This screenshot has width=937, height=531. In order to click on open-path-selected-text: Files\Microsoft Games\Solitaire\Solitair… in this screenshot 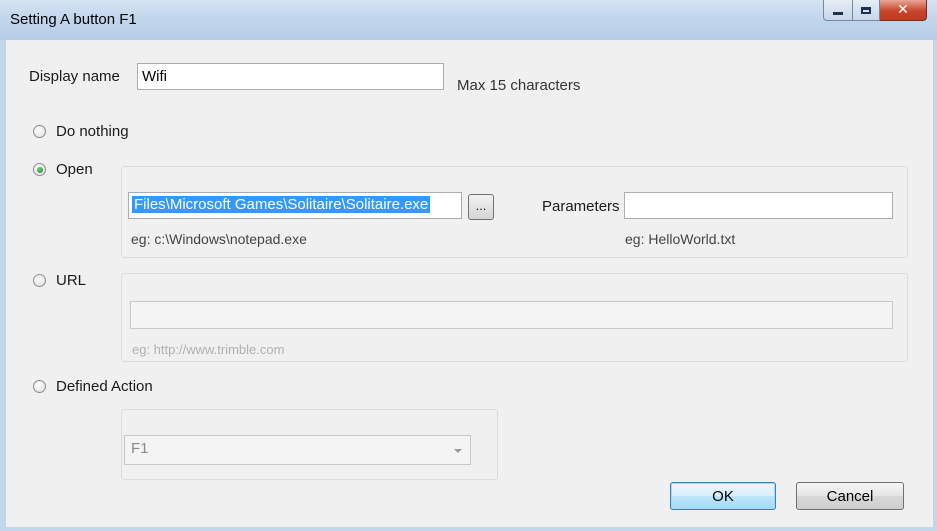, I will do `click(281, 204)`.